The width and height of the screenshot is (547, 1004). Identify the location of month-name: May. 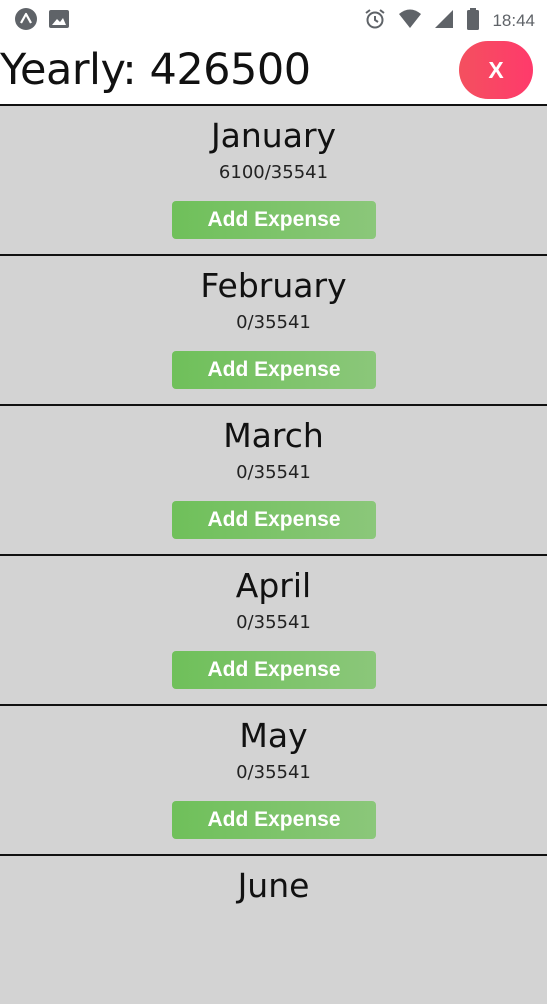
(273, 735).